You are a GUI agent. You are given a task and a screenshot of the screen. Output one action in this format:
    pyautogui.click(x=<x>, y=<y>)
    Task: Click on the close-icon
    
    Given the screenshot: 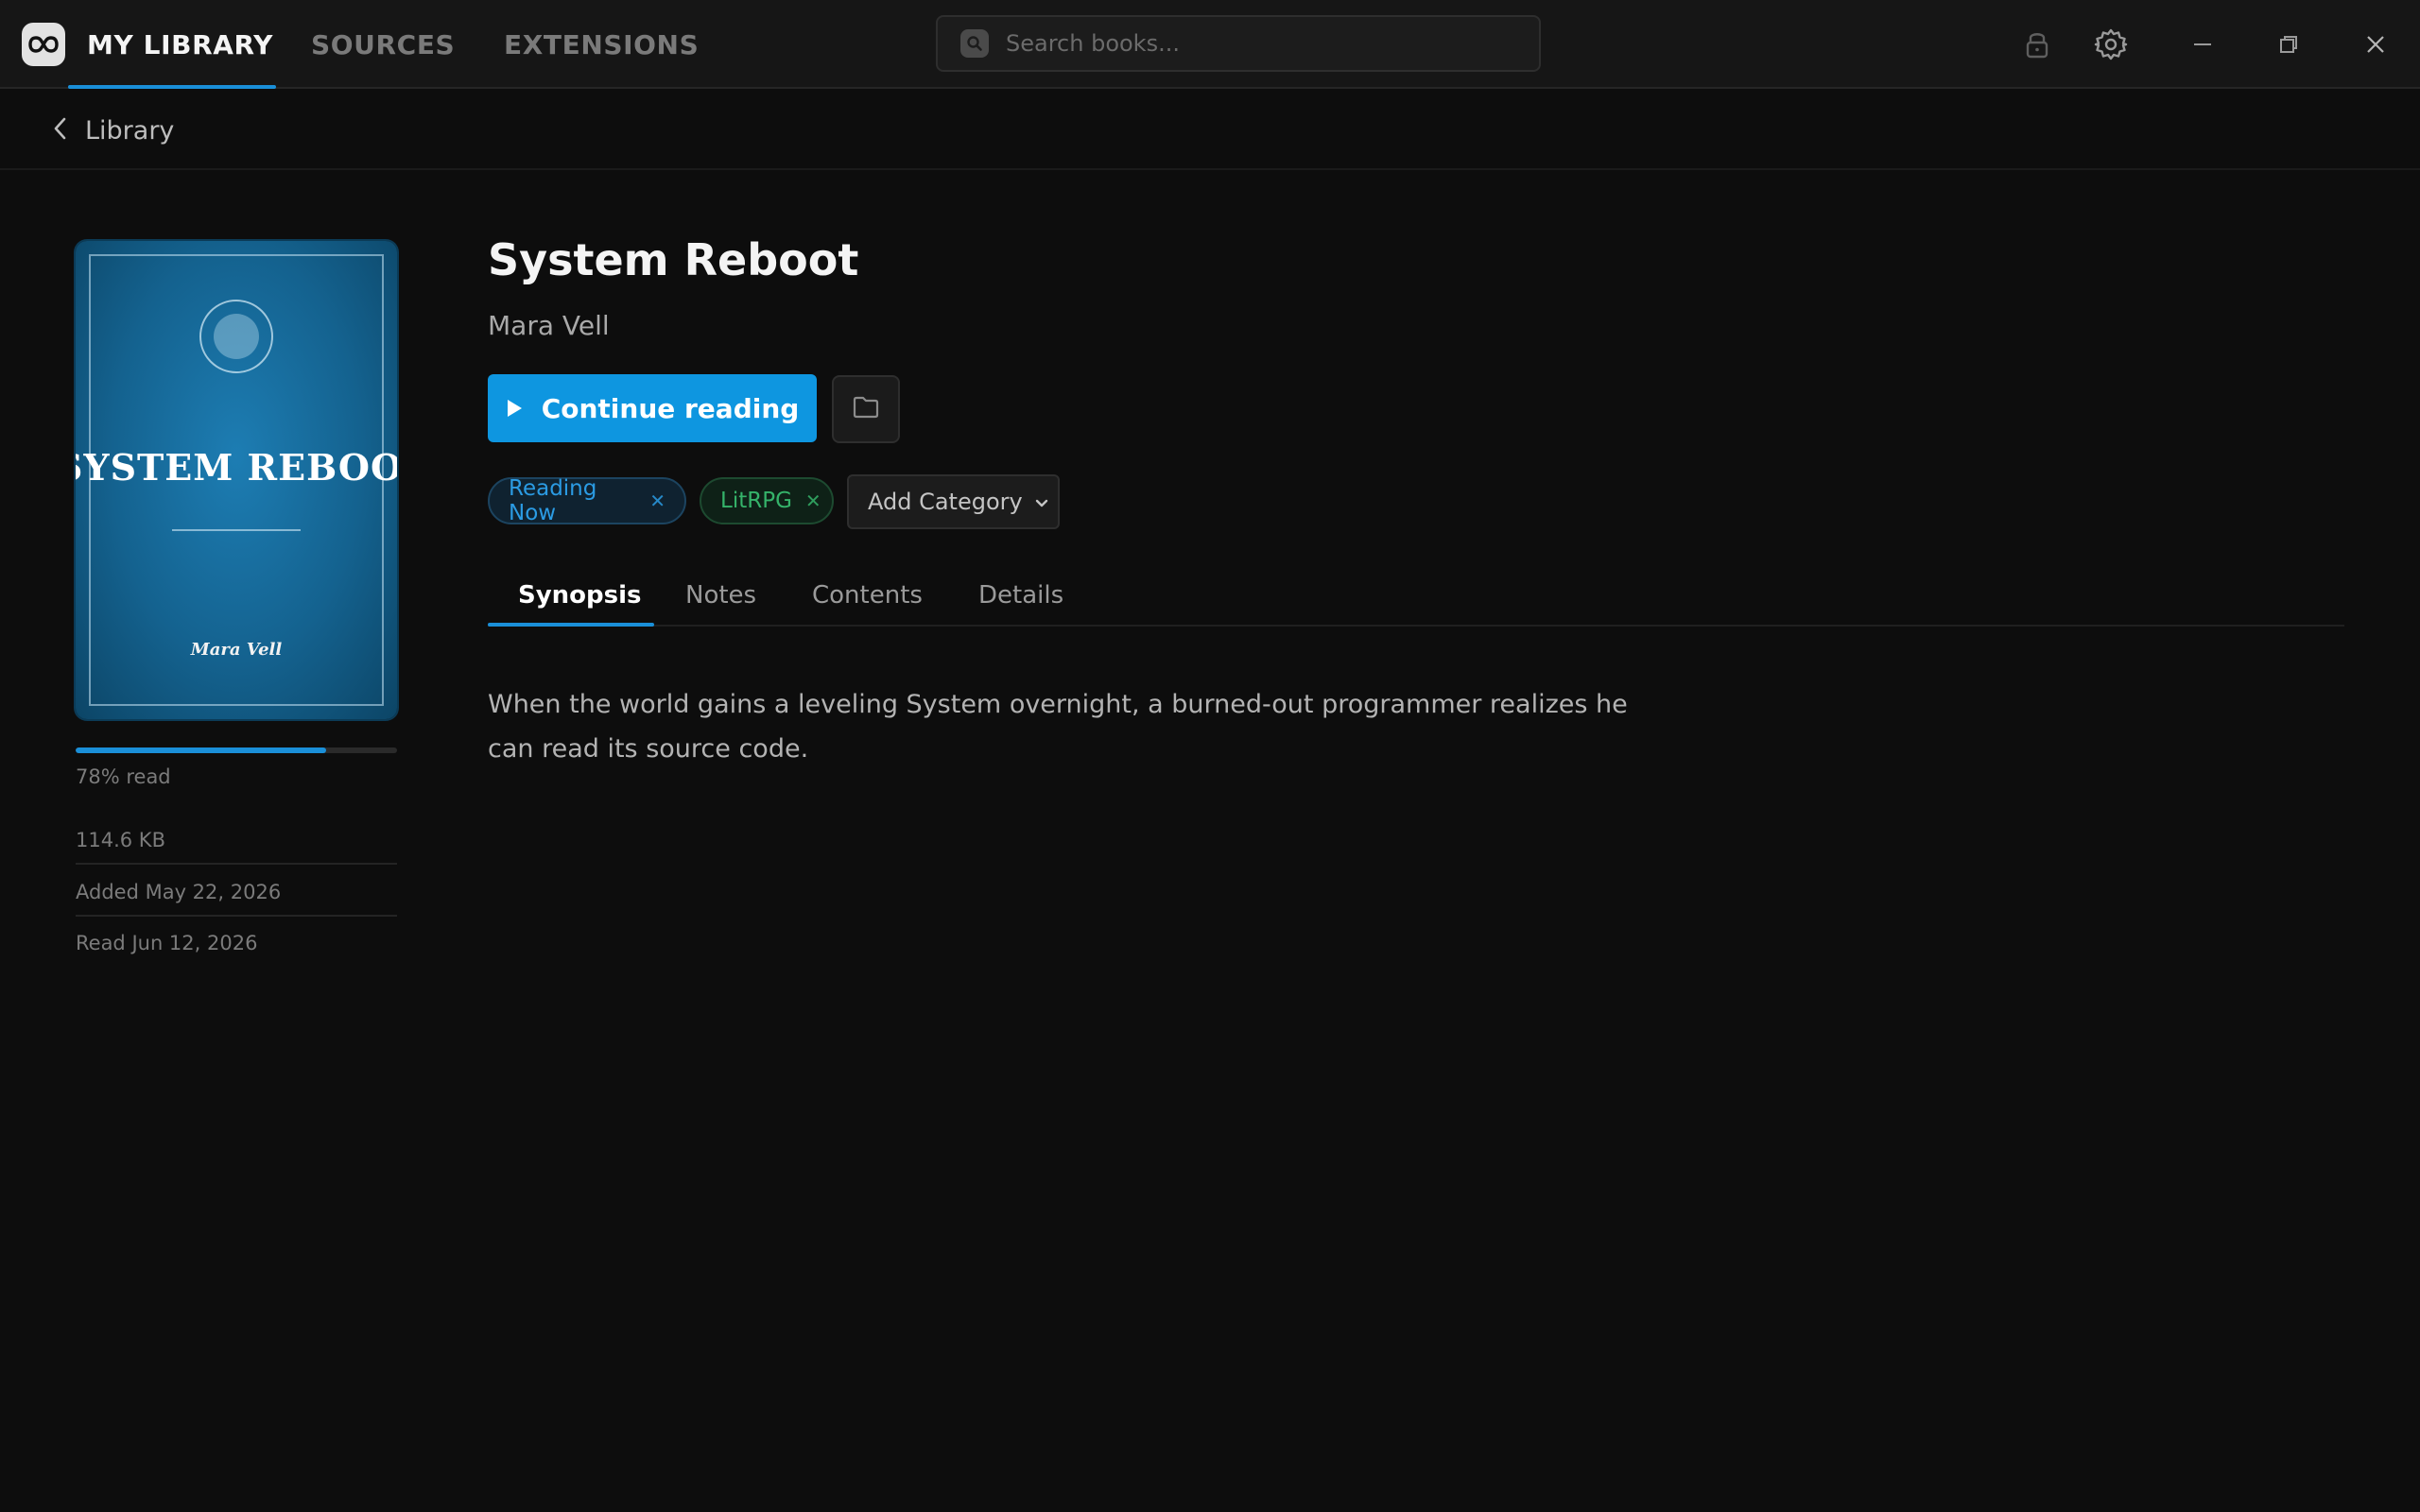 What is the action you would take?
    pyautogui.click(x=2375, y=44)
    